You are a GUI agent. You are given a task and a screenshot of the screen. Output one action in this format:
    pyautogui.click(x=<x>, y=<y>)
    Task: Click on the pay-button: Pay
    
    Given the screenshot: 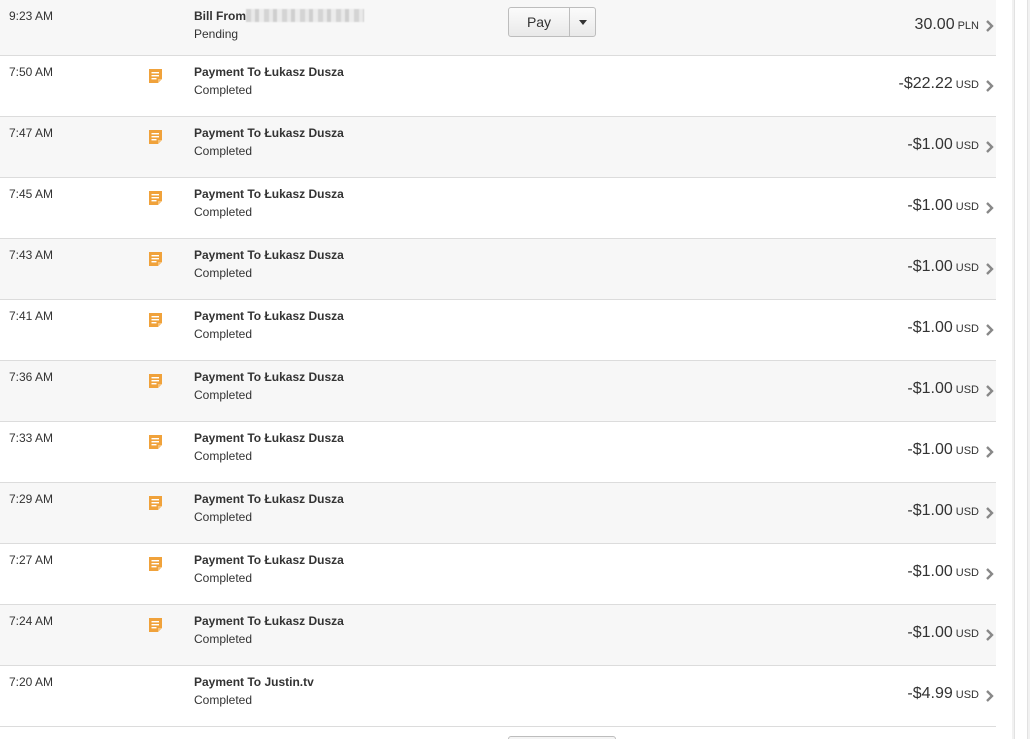 What is the action you would take?
    pyautogui.click(x=539, y=22)
    